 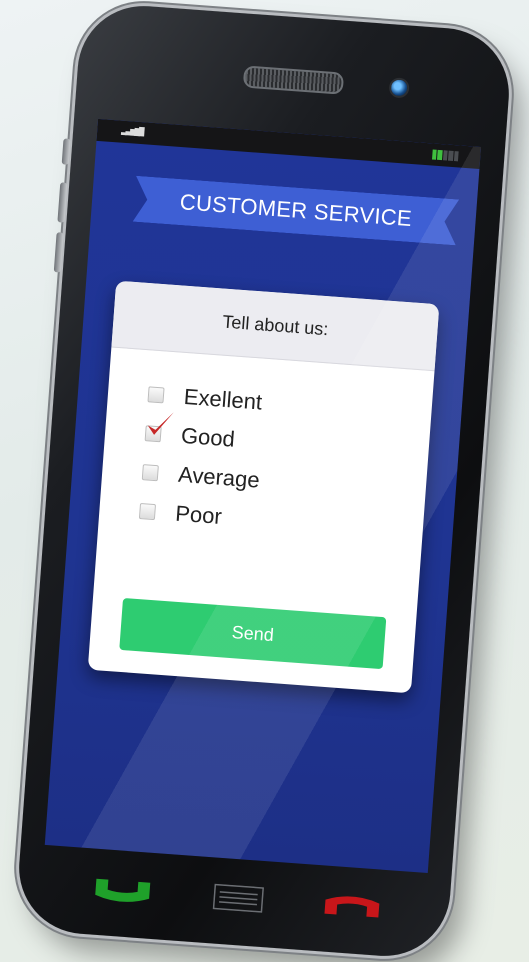 I want to click on checkbox-poor, so click(x=147, y=511).